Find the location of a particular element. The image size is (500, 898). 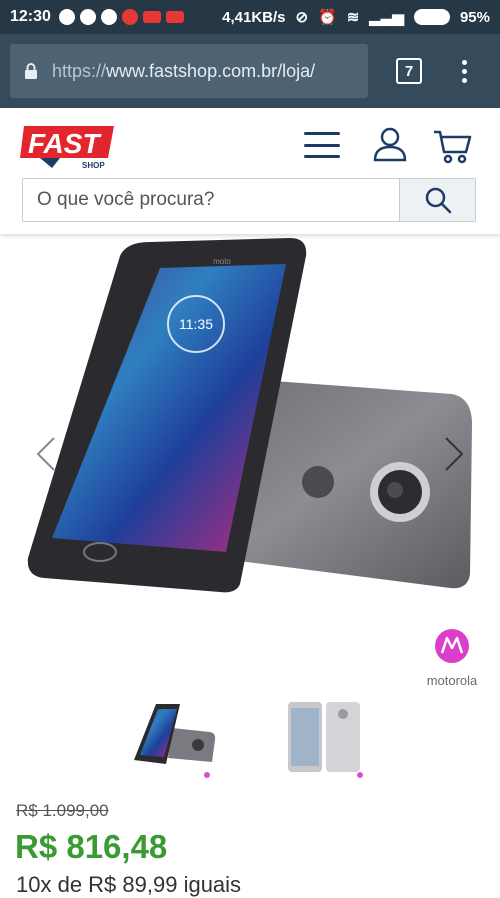

installment-text: 10x de R$ 89,99 iguais is located at coordinates (129, 884).